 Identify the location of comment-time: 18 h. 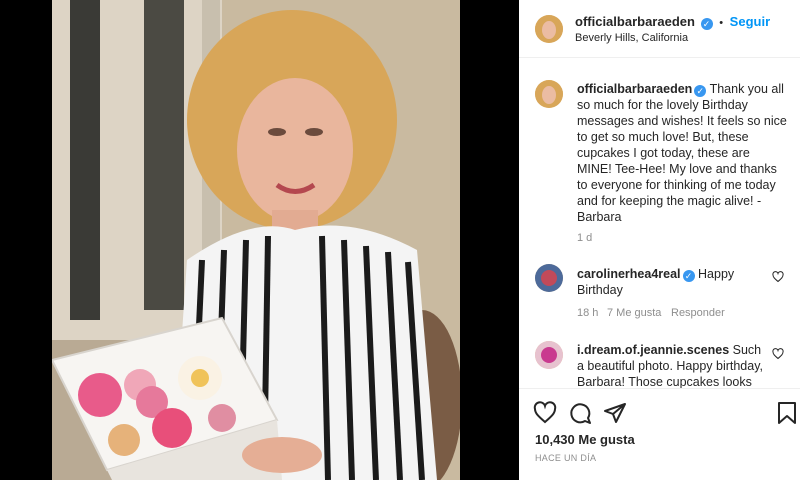
(588, 313).